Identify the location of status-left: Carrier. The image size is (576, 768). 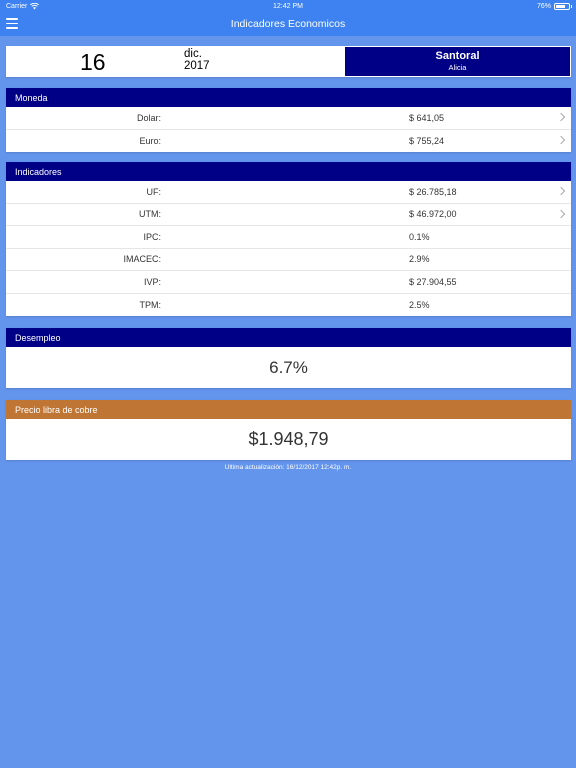
(23, 6).